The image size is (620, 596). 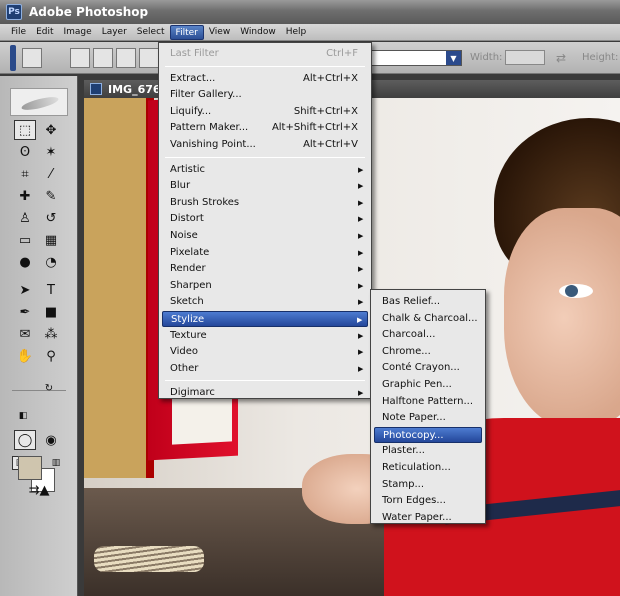 I want to click on filter-menu-item-texture: Texture ▶, so click(x=265, y=336).